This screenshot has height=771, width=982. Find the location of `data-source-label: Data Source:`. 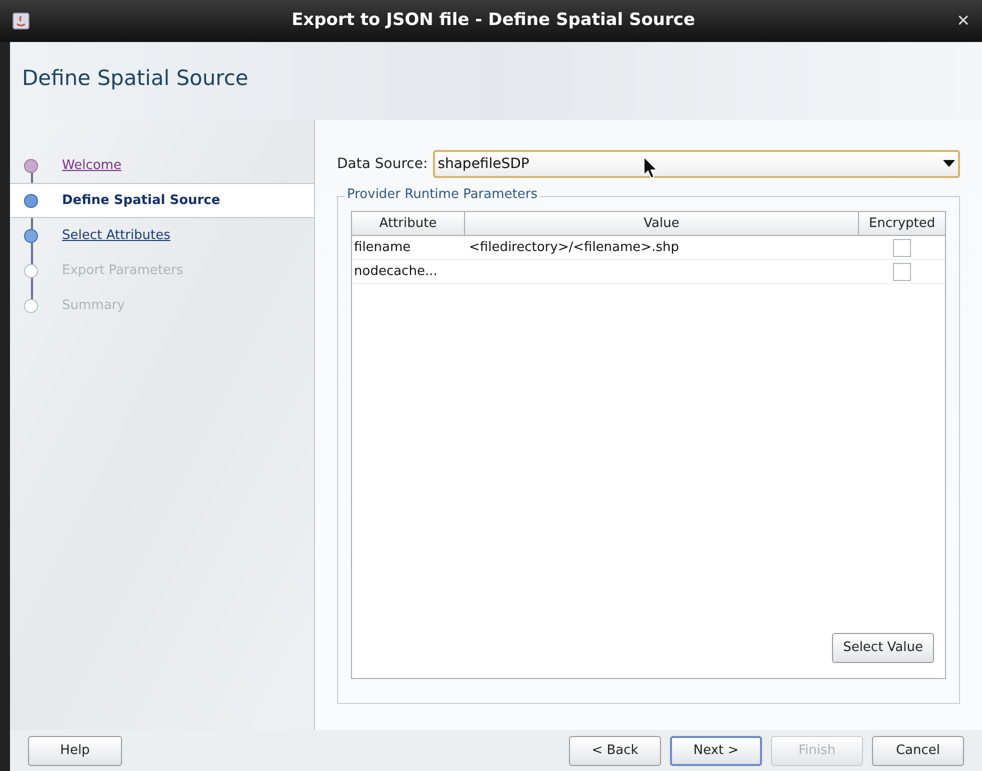

data-source-label: Data Source: is located at coordinates (382, 164).